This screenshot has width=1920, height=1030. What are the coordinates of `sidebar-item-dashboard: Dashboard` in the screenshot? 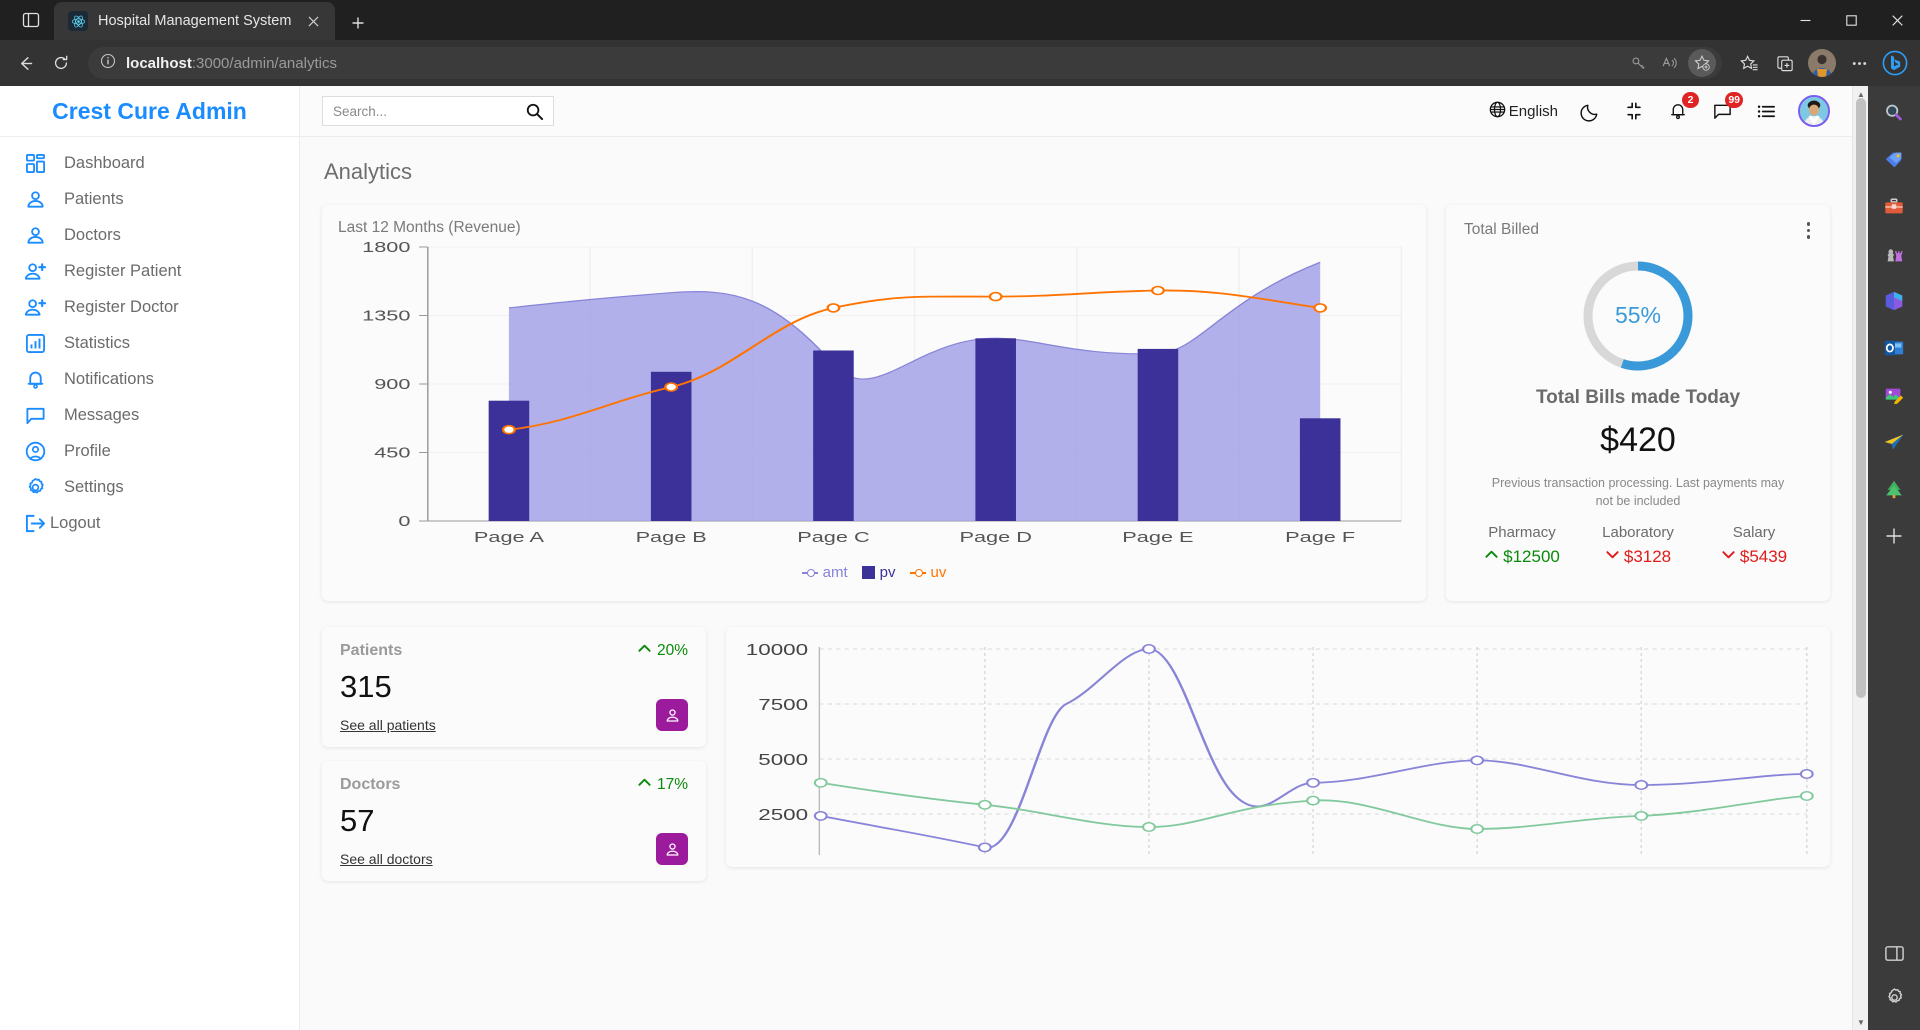 It's located at (149, 163).